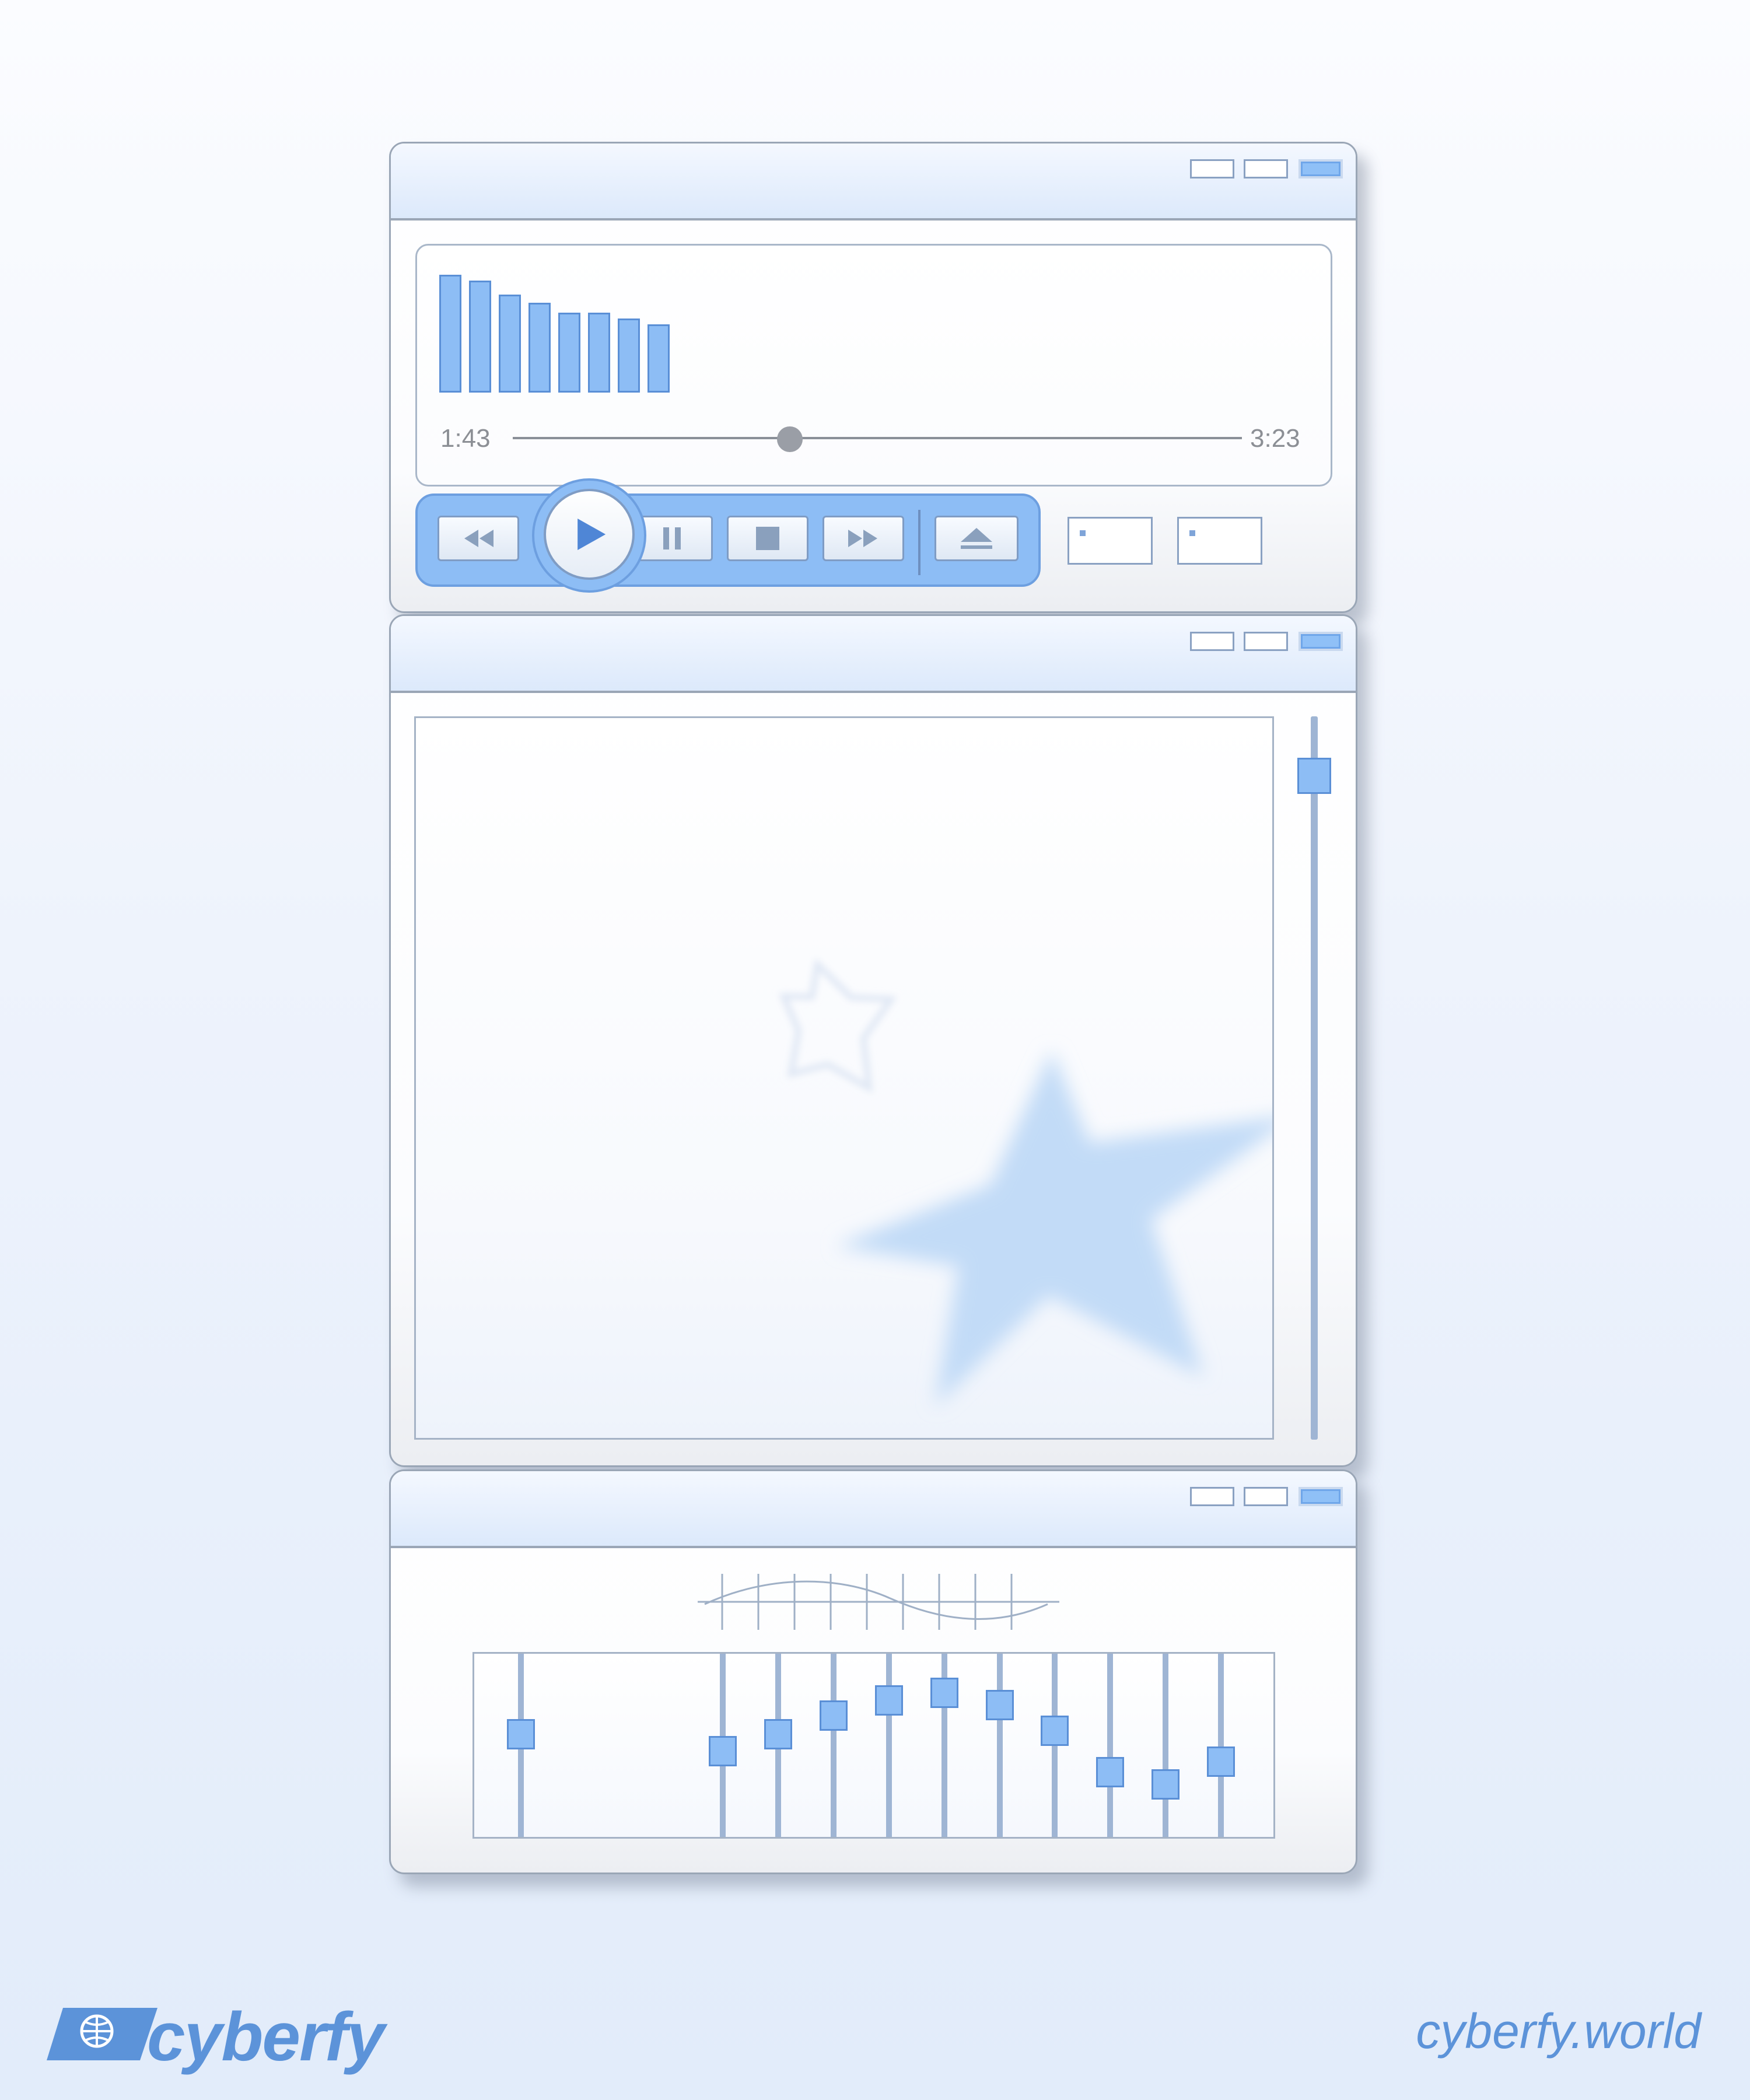  I want to click on seek-bar, so click(877, 438).